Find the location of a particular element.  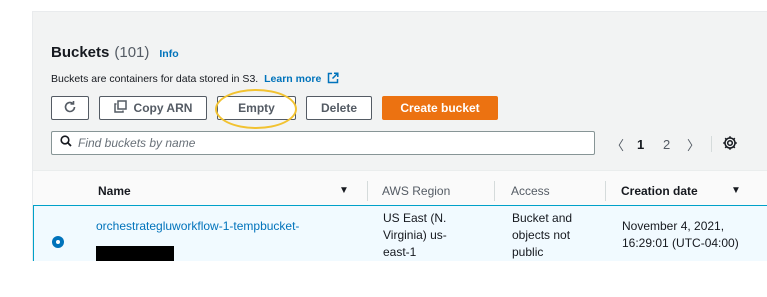

copy-arn-button: Copy ARN is located at coordinates (153, 108).